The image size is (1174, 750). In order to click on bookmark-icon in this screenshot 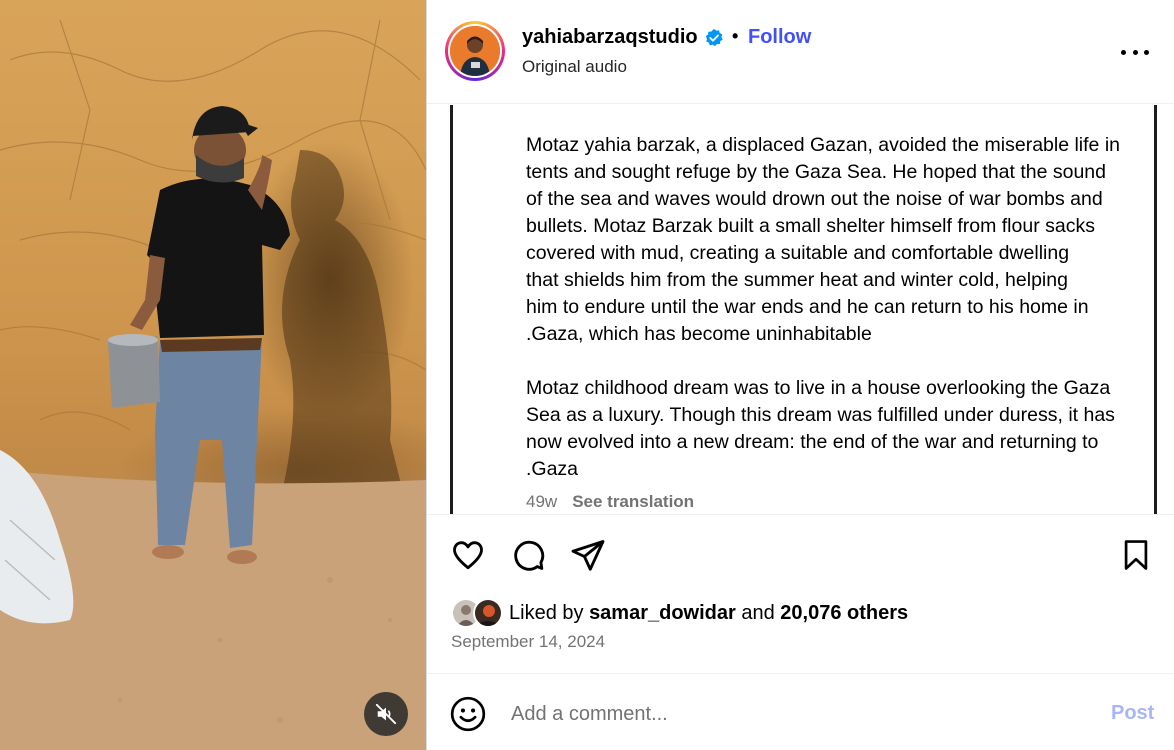, I will do `click(1136, 555)`.